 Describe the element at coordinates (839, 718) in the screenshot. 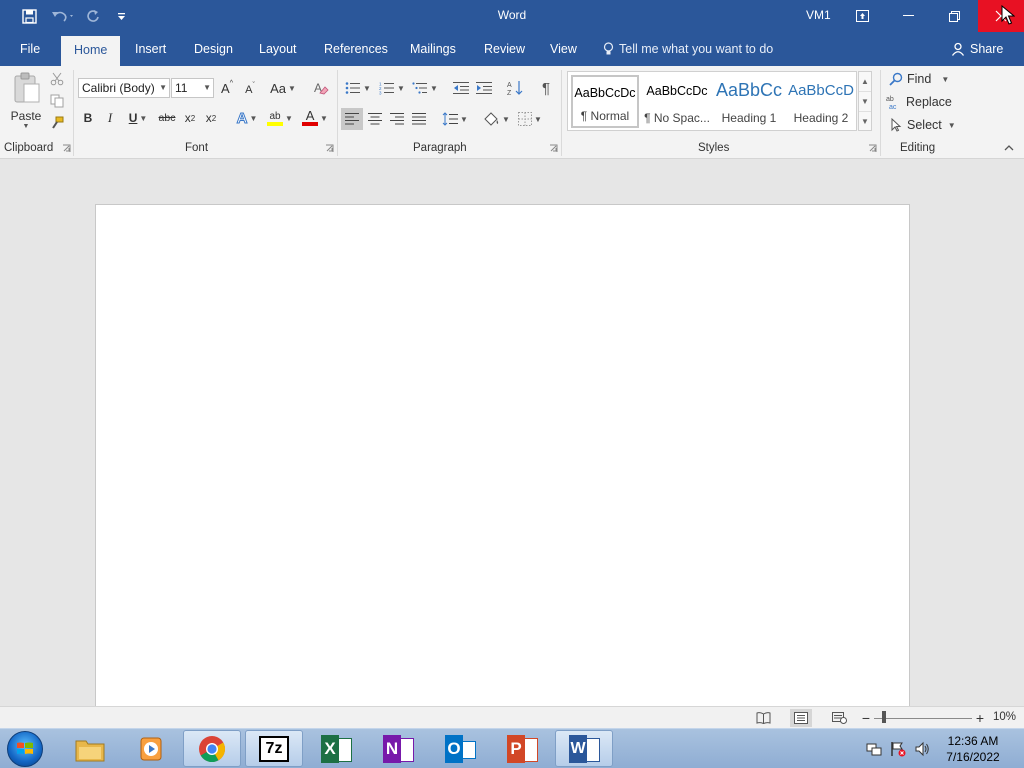

I see `web-layout-icon` at that location.